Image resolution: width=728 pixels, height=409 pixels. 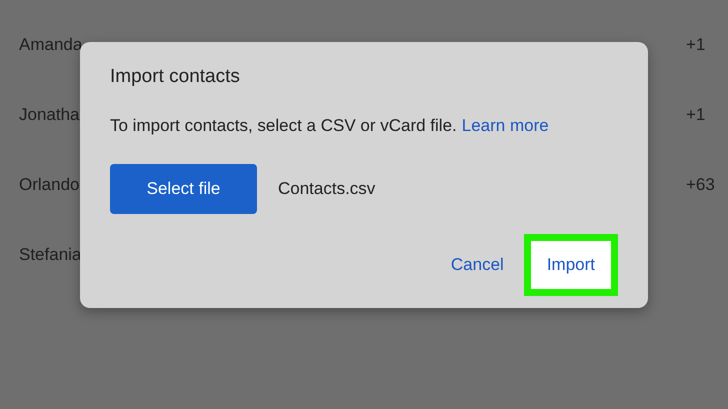 What do you see at coordinates (50, 255) in the screenshot?
I see `contact-name: Stefania` at bounding box center [50, 255].